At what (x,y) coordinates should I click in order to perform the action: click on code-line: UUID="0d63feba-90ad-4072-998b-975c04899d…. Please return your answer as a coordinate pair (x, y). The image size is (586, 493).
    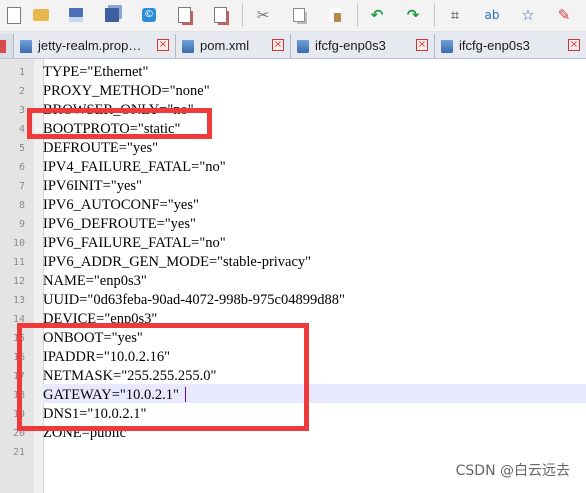
    Looking at the image, I should click on (194, 300).